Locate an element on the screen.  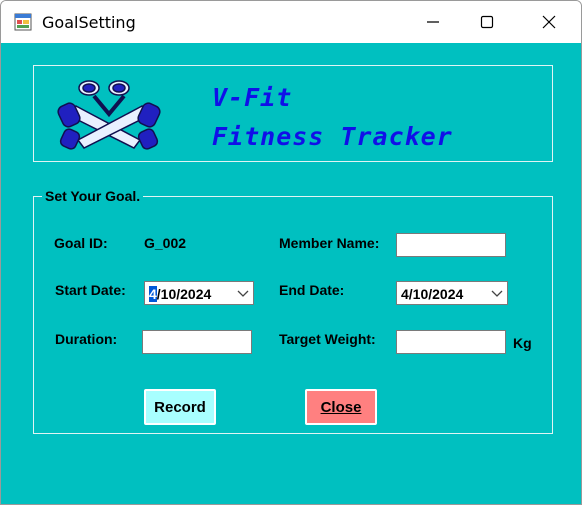
form-icon is located at coordinates (23, 22).